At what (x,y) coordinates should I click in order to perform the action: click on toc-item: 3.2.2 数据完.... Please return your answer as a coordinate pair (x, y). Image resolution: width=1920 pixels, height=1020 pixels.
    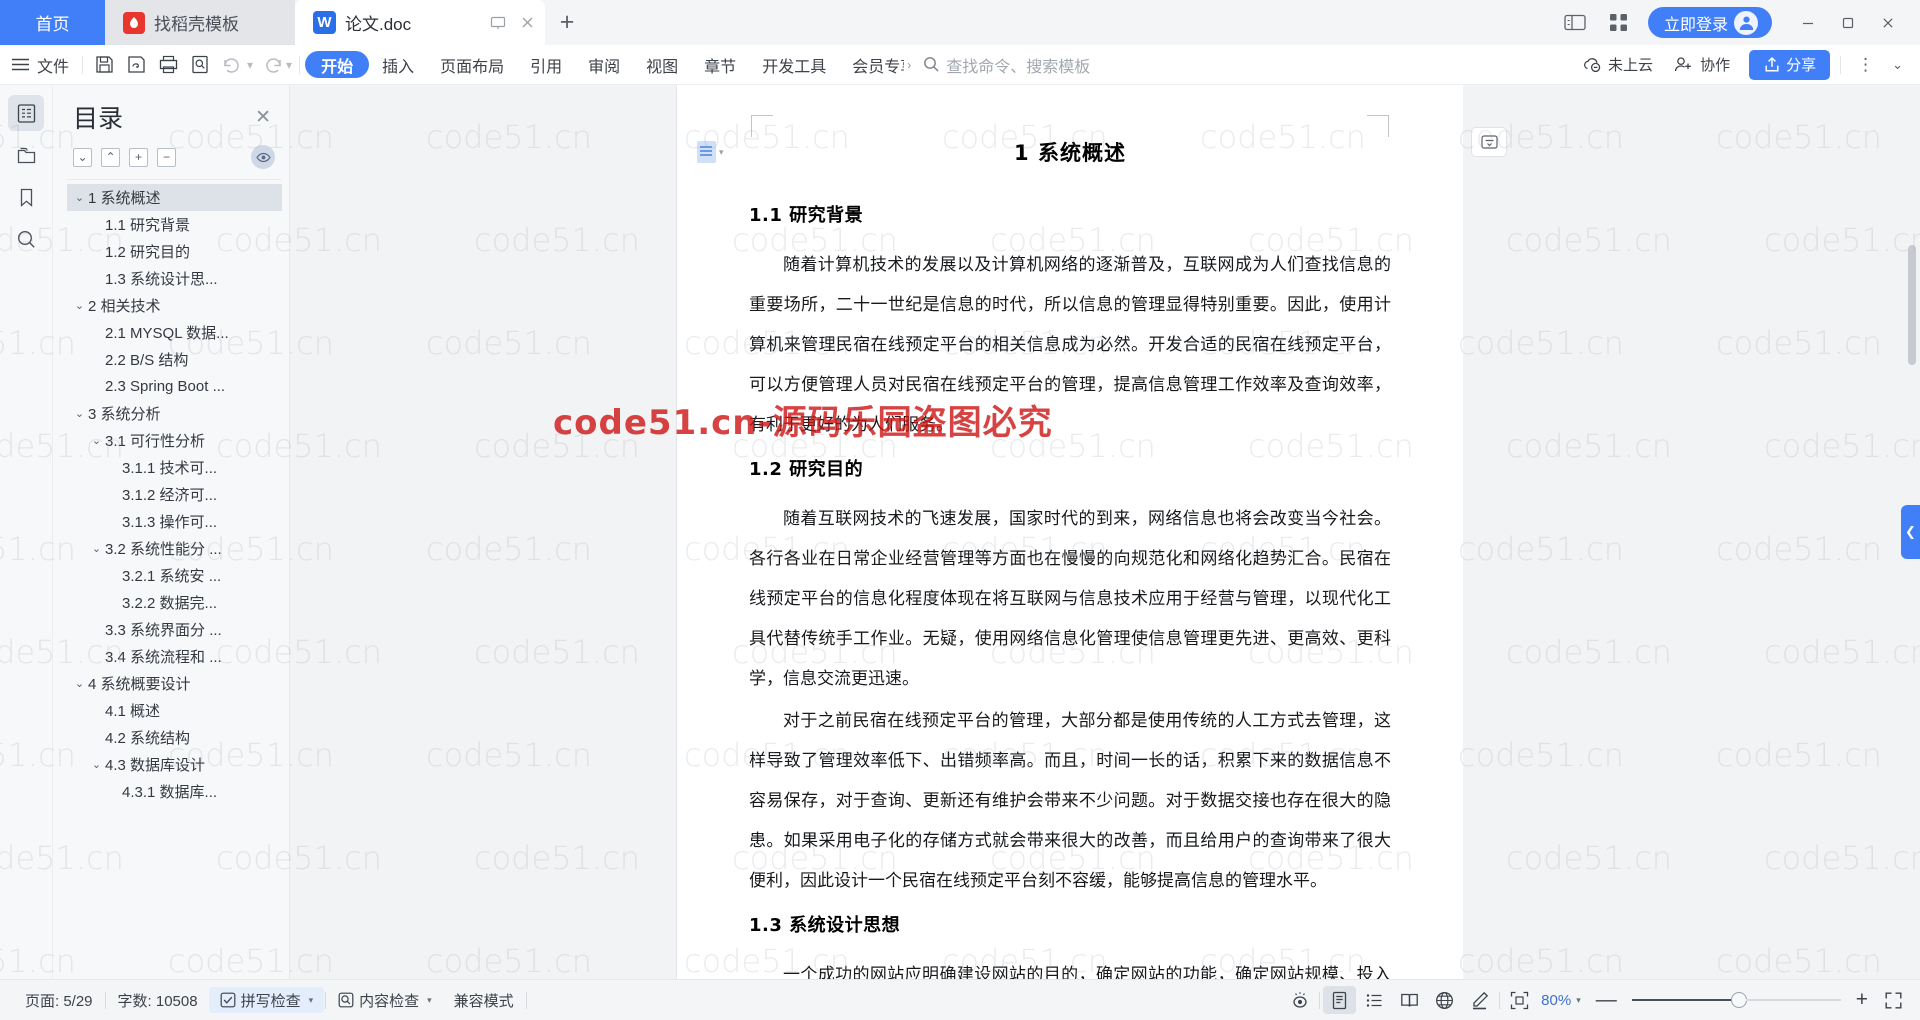
    Looking at the image, I should click on (174, 602).